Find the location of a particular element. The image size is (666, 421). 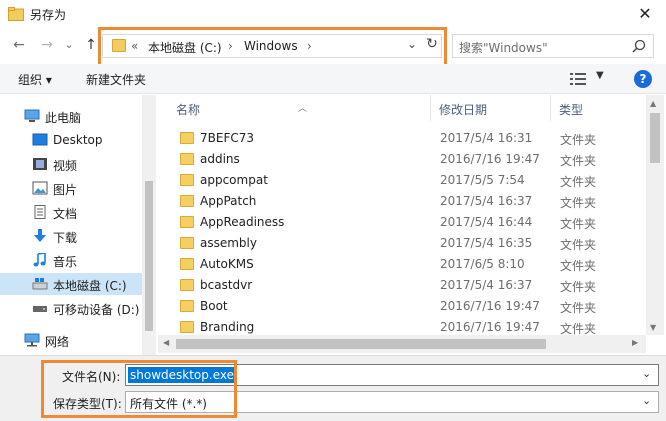

horizontal-scrollbar: ◀ ▶ is located at coordinates (402, 344).